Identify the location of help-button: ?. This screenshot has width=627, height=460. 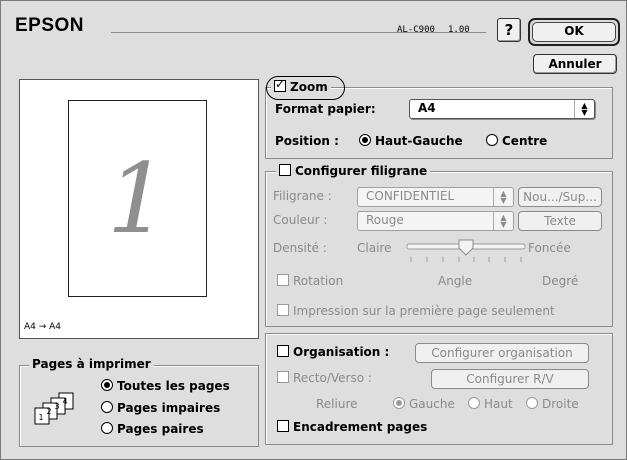
(509, 30).